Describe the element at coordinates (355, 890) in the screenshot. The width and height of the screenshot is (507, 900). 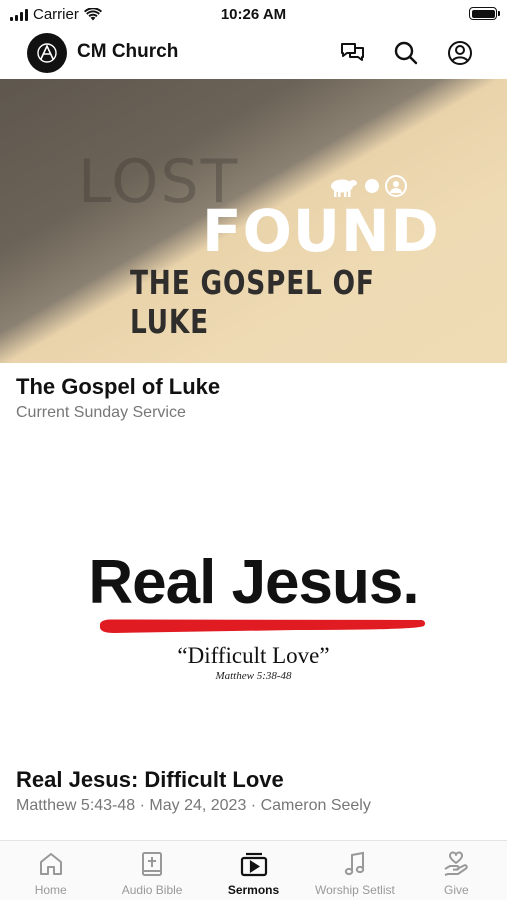
I see `tab-label-worship-setlist: Worship Setlist` at that location.